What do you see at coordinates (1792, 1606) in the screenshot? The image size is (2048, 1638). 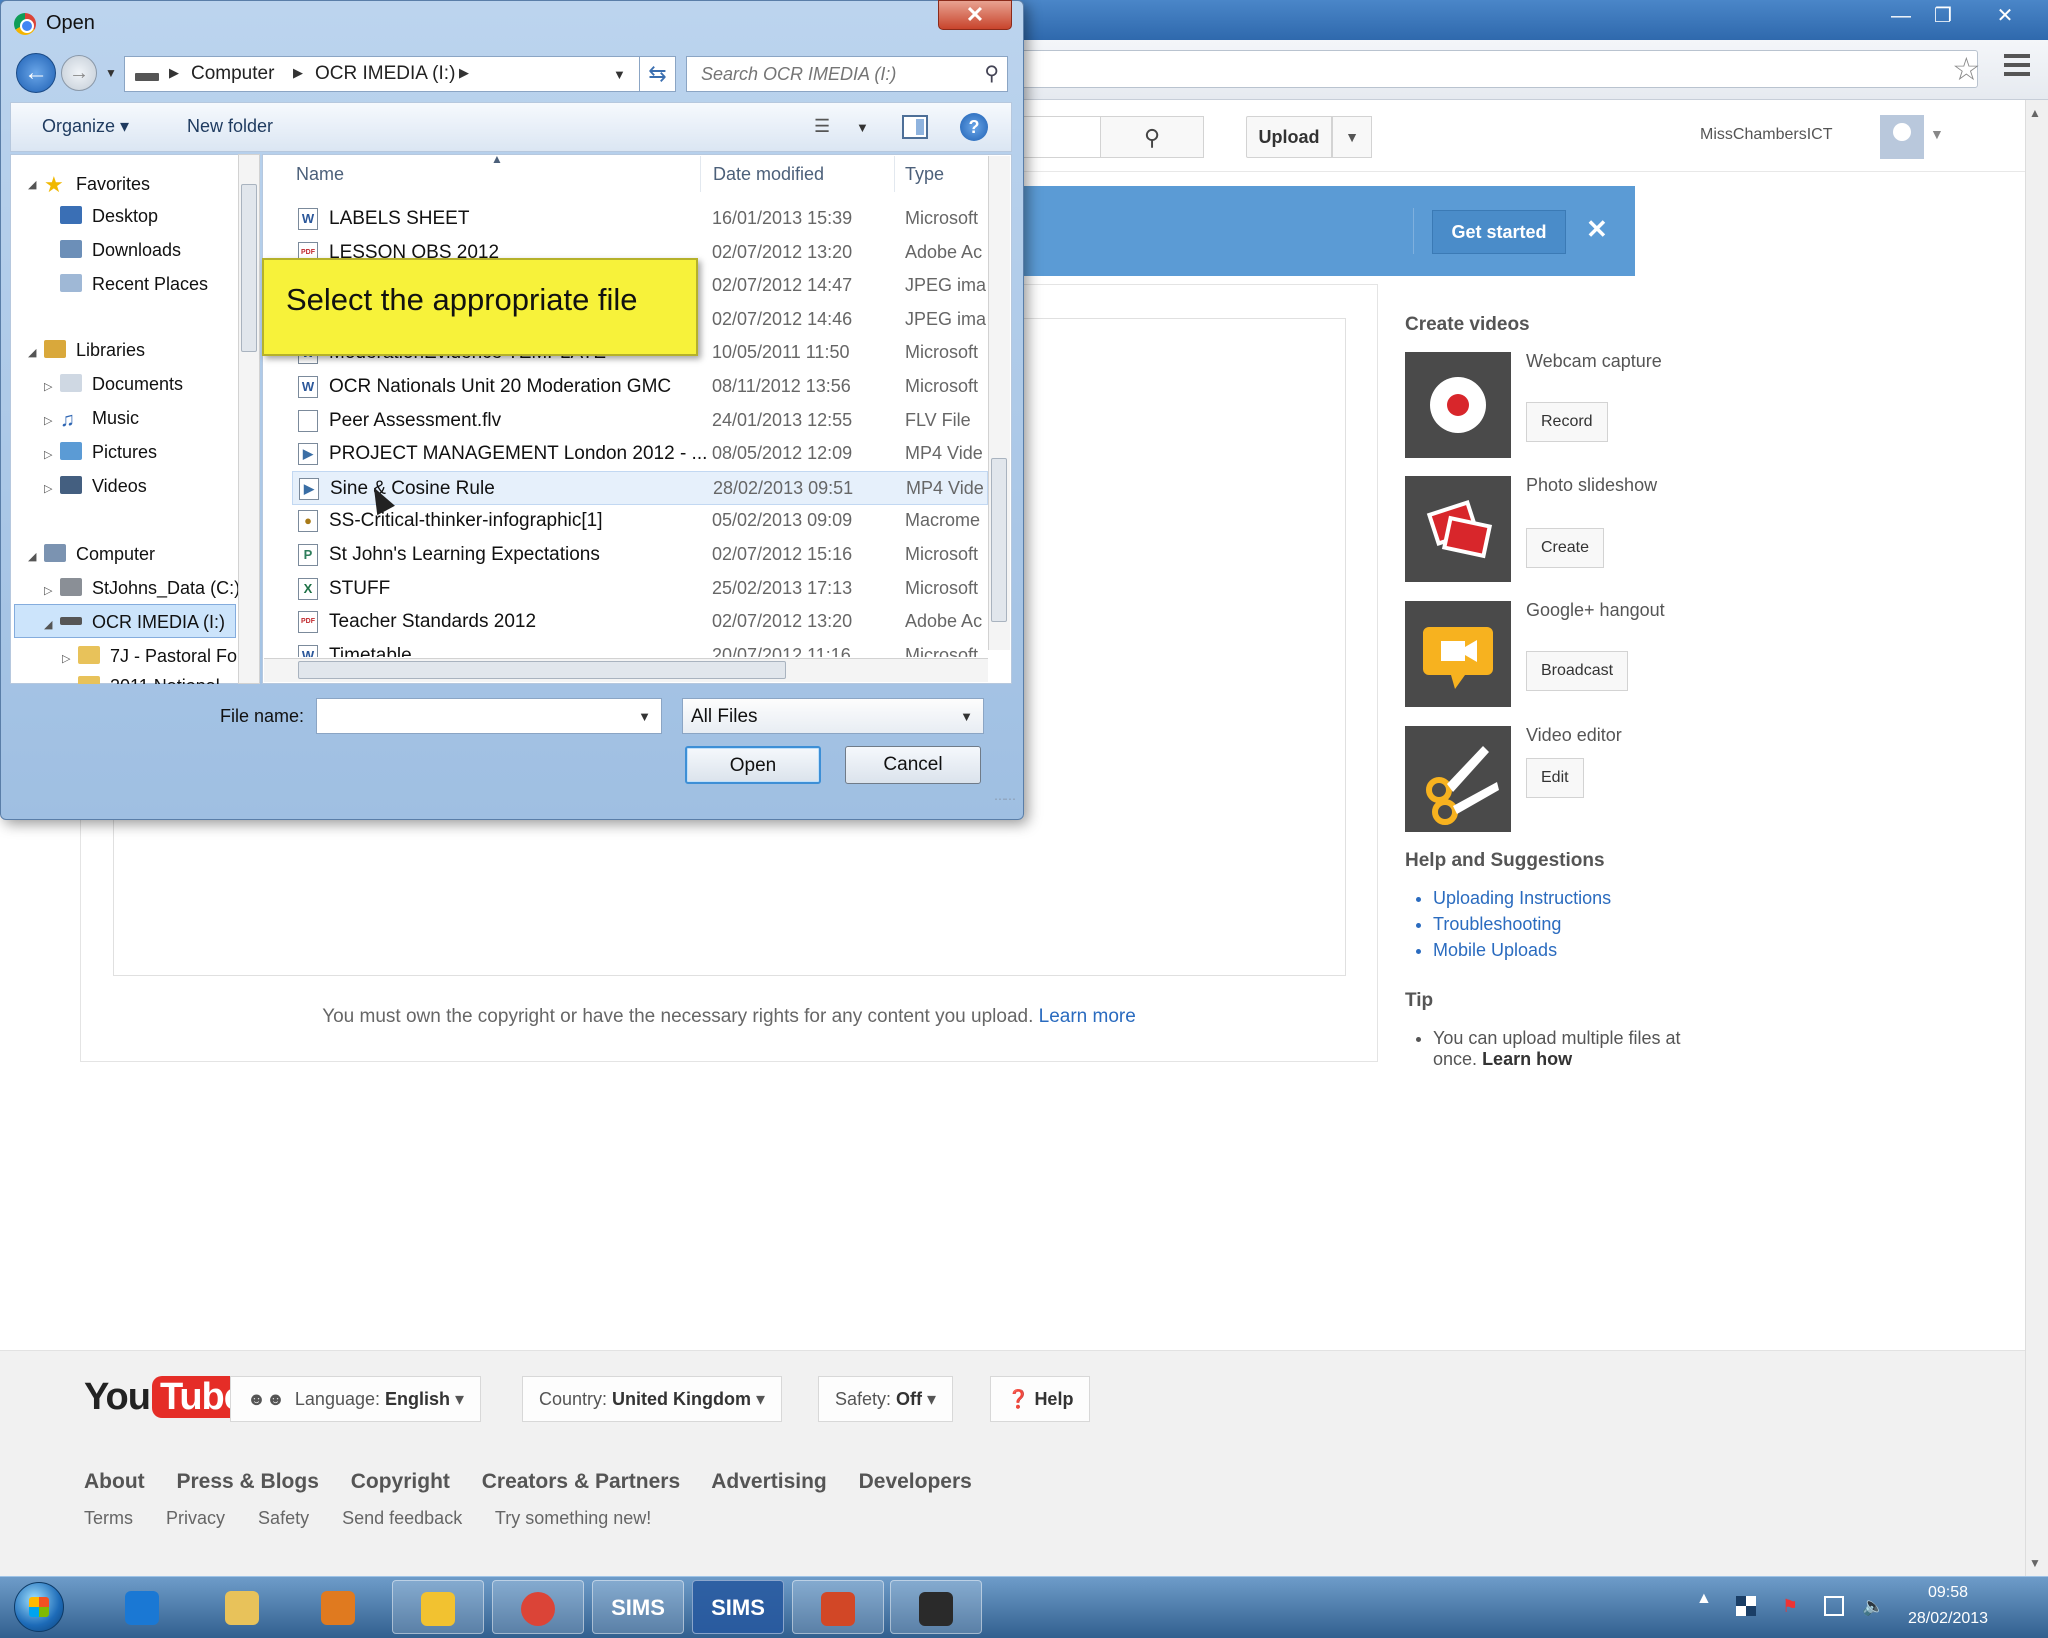 I see `action-center-icon: ⚑` at bounding box center [1792, 1606].